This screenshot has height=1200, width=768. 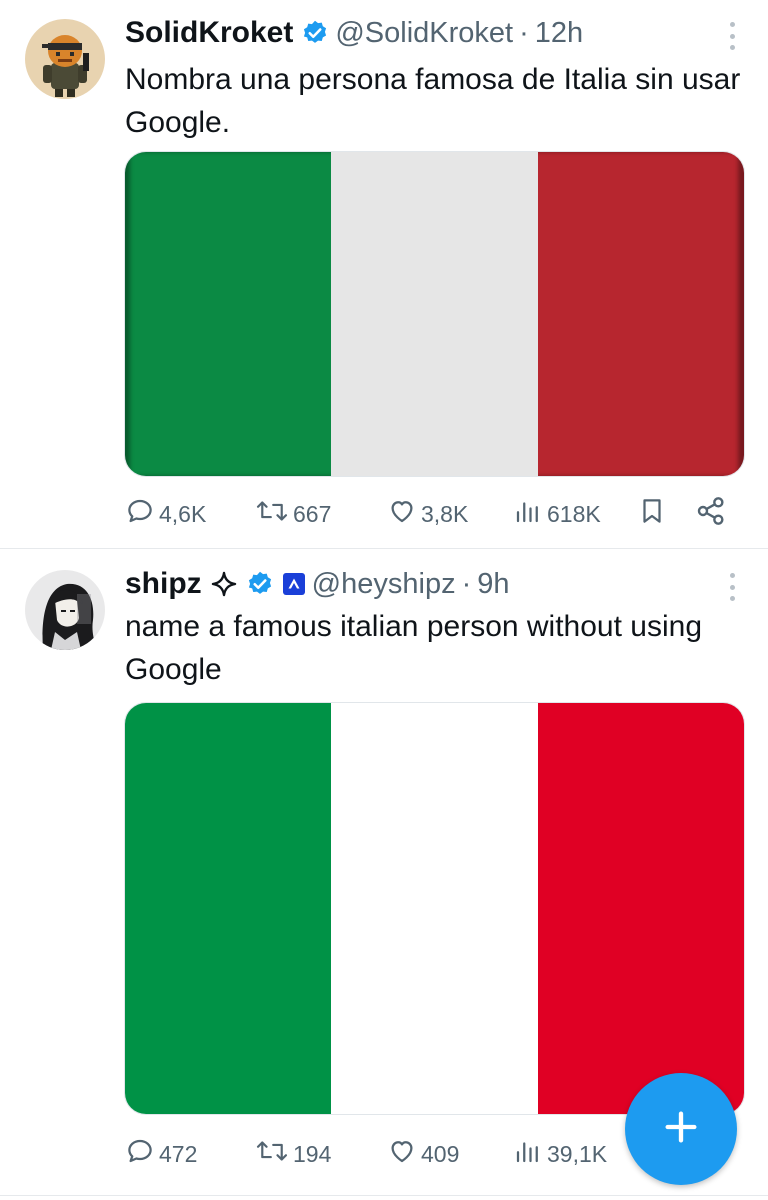 What do you see at coordinates (163, 584) in the screenshot?
I see `display-name: shipz` at bounding box center [163, 584].